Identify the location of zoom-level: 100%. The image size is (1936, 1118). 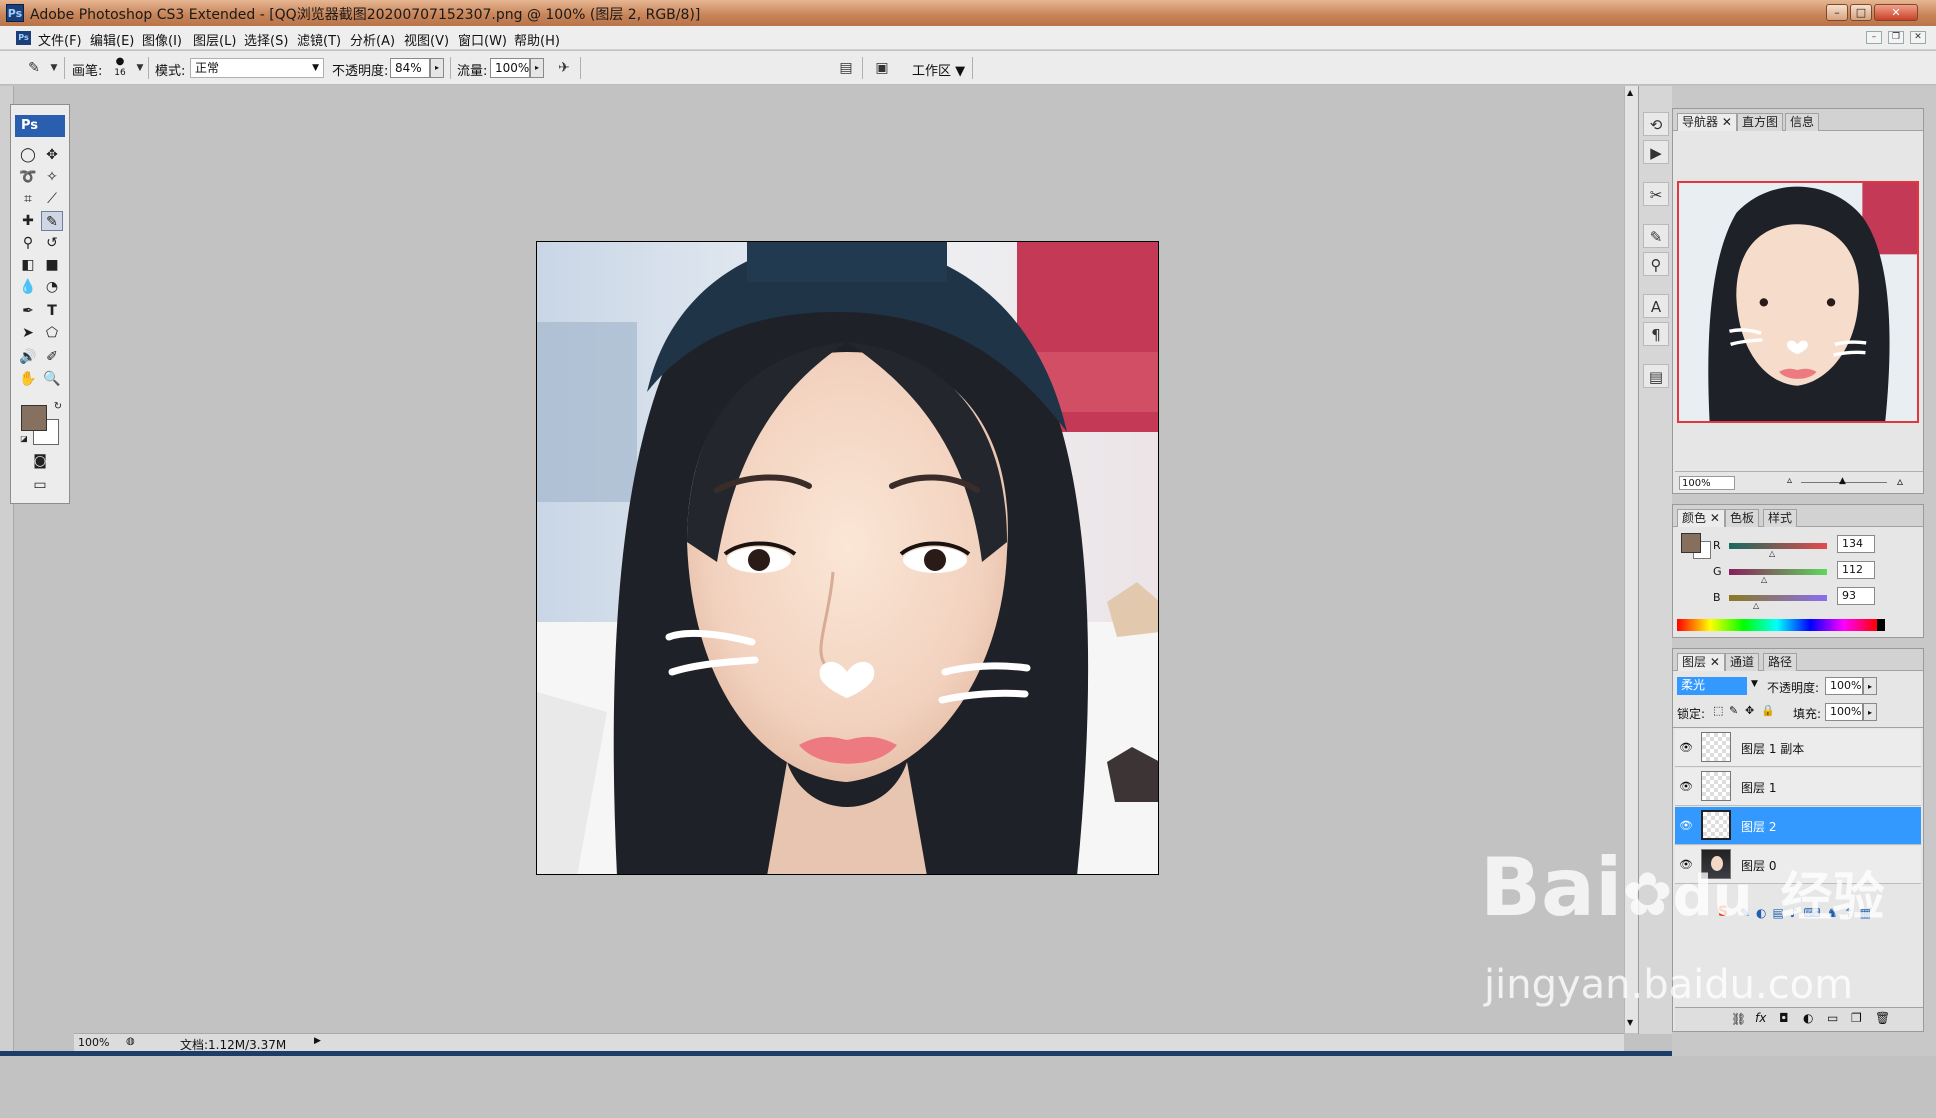
(93, 1042).